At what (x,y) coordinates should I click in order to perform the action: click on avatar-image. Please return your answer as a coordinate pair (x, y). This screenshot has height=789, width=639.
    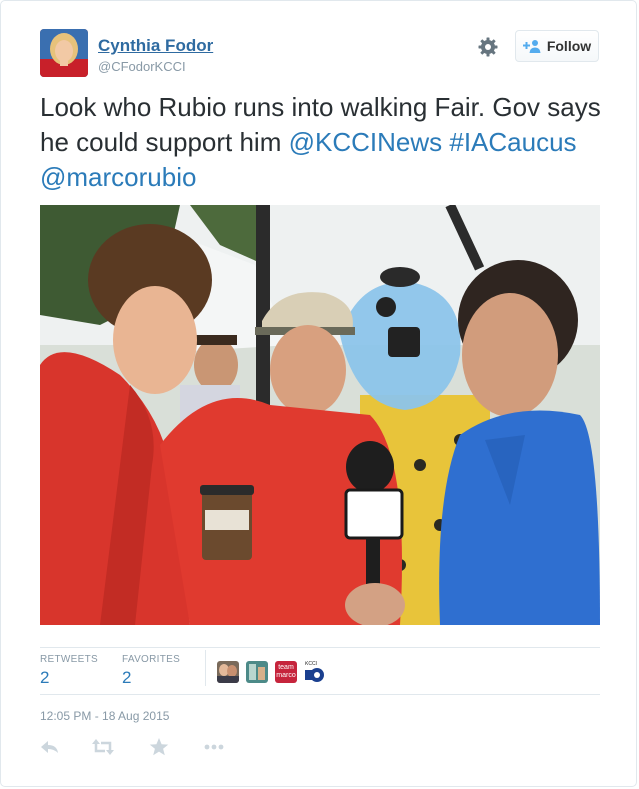
    Looking at the image, I should click on (64, 53).